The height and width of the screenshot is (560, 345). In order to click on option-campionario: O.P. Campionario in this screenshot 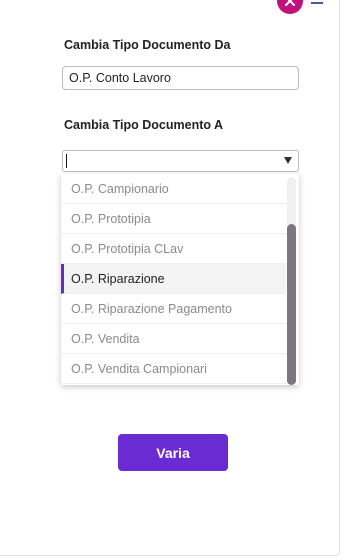, I will do `click(173, 189)`.